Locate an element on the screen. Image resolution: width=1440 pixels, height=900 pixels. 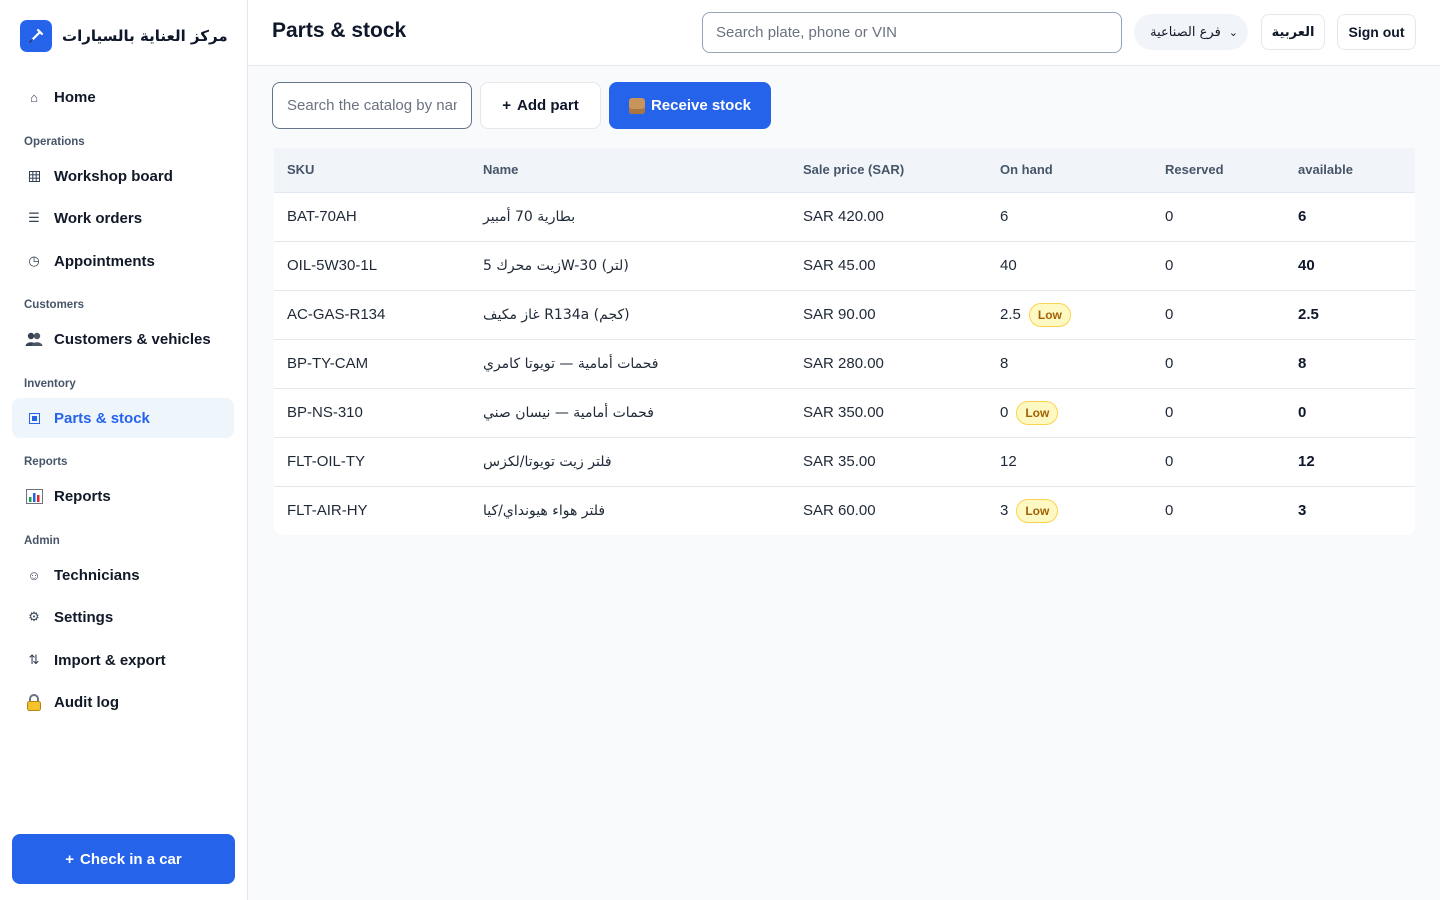
sidebar-item-audit-log: Audit log is located at coordinates (123, 702).